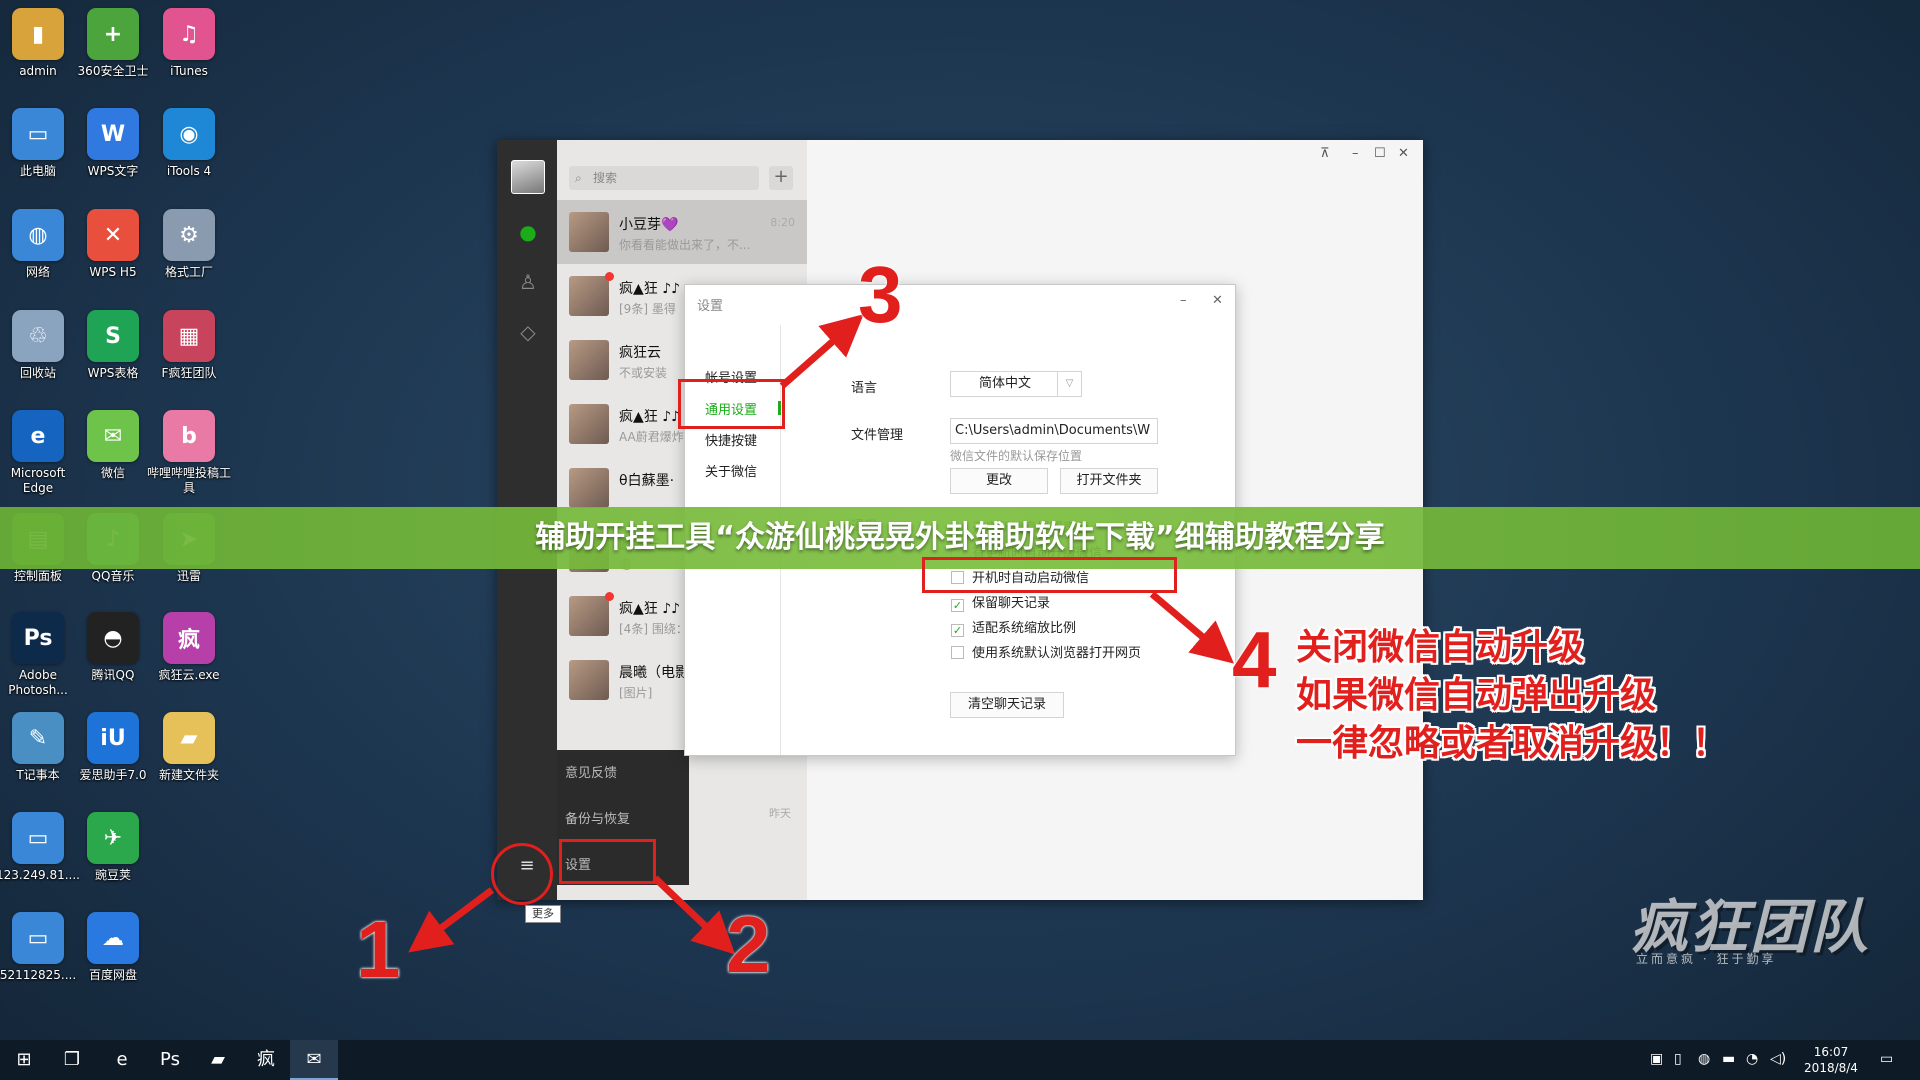  What do you see at coordinates (24, 1060) in the screenshot?
I see `start-button: ⊞` at bounding box center [24, 1060].